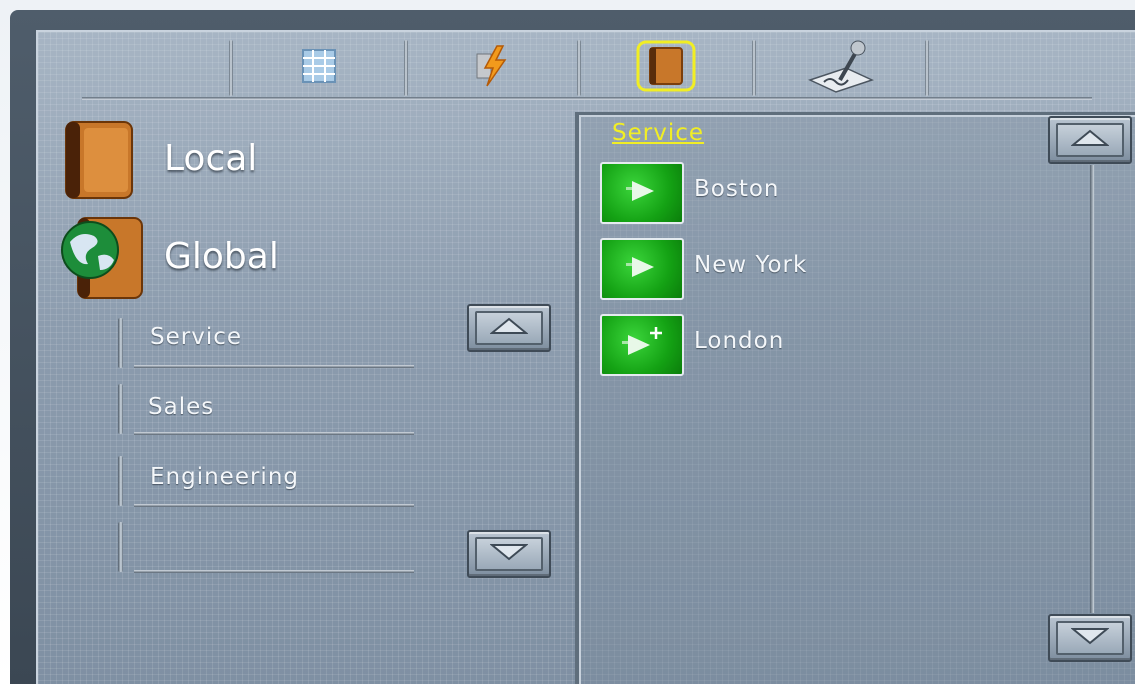 The height and width of the screenshot is (684, 1135). I want to click on left-scroll-down-button, so click(509, 554).